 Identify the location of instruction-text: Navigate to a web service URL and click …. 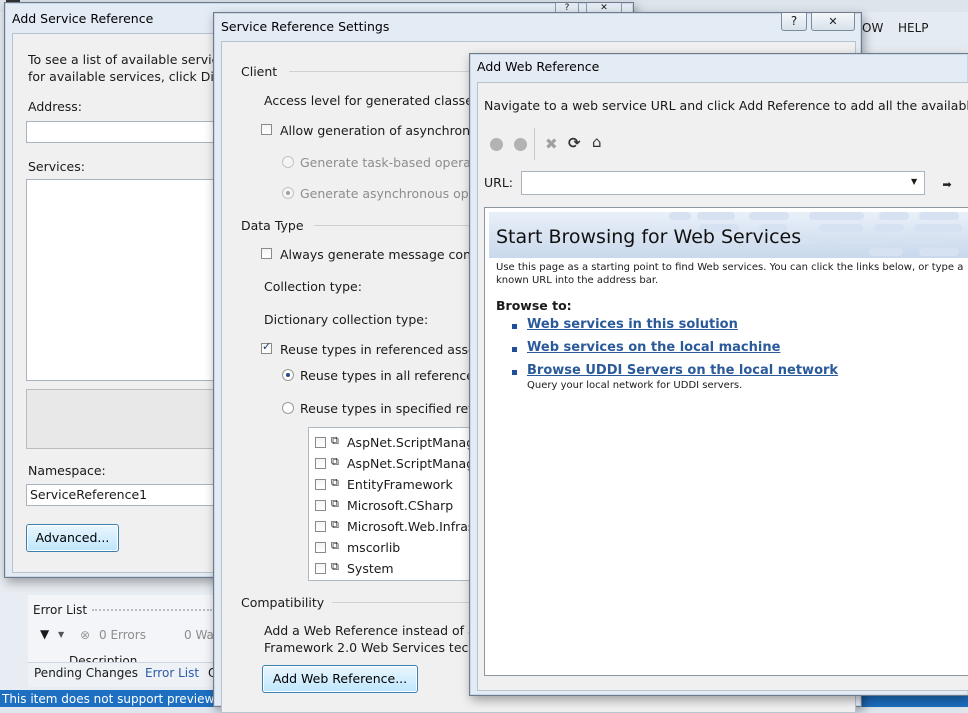
(726, 105).